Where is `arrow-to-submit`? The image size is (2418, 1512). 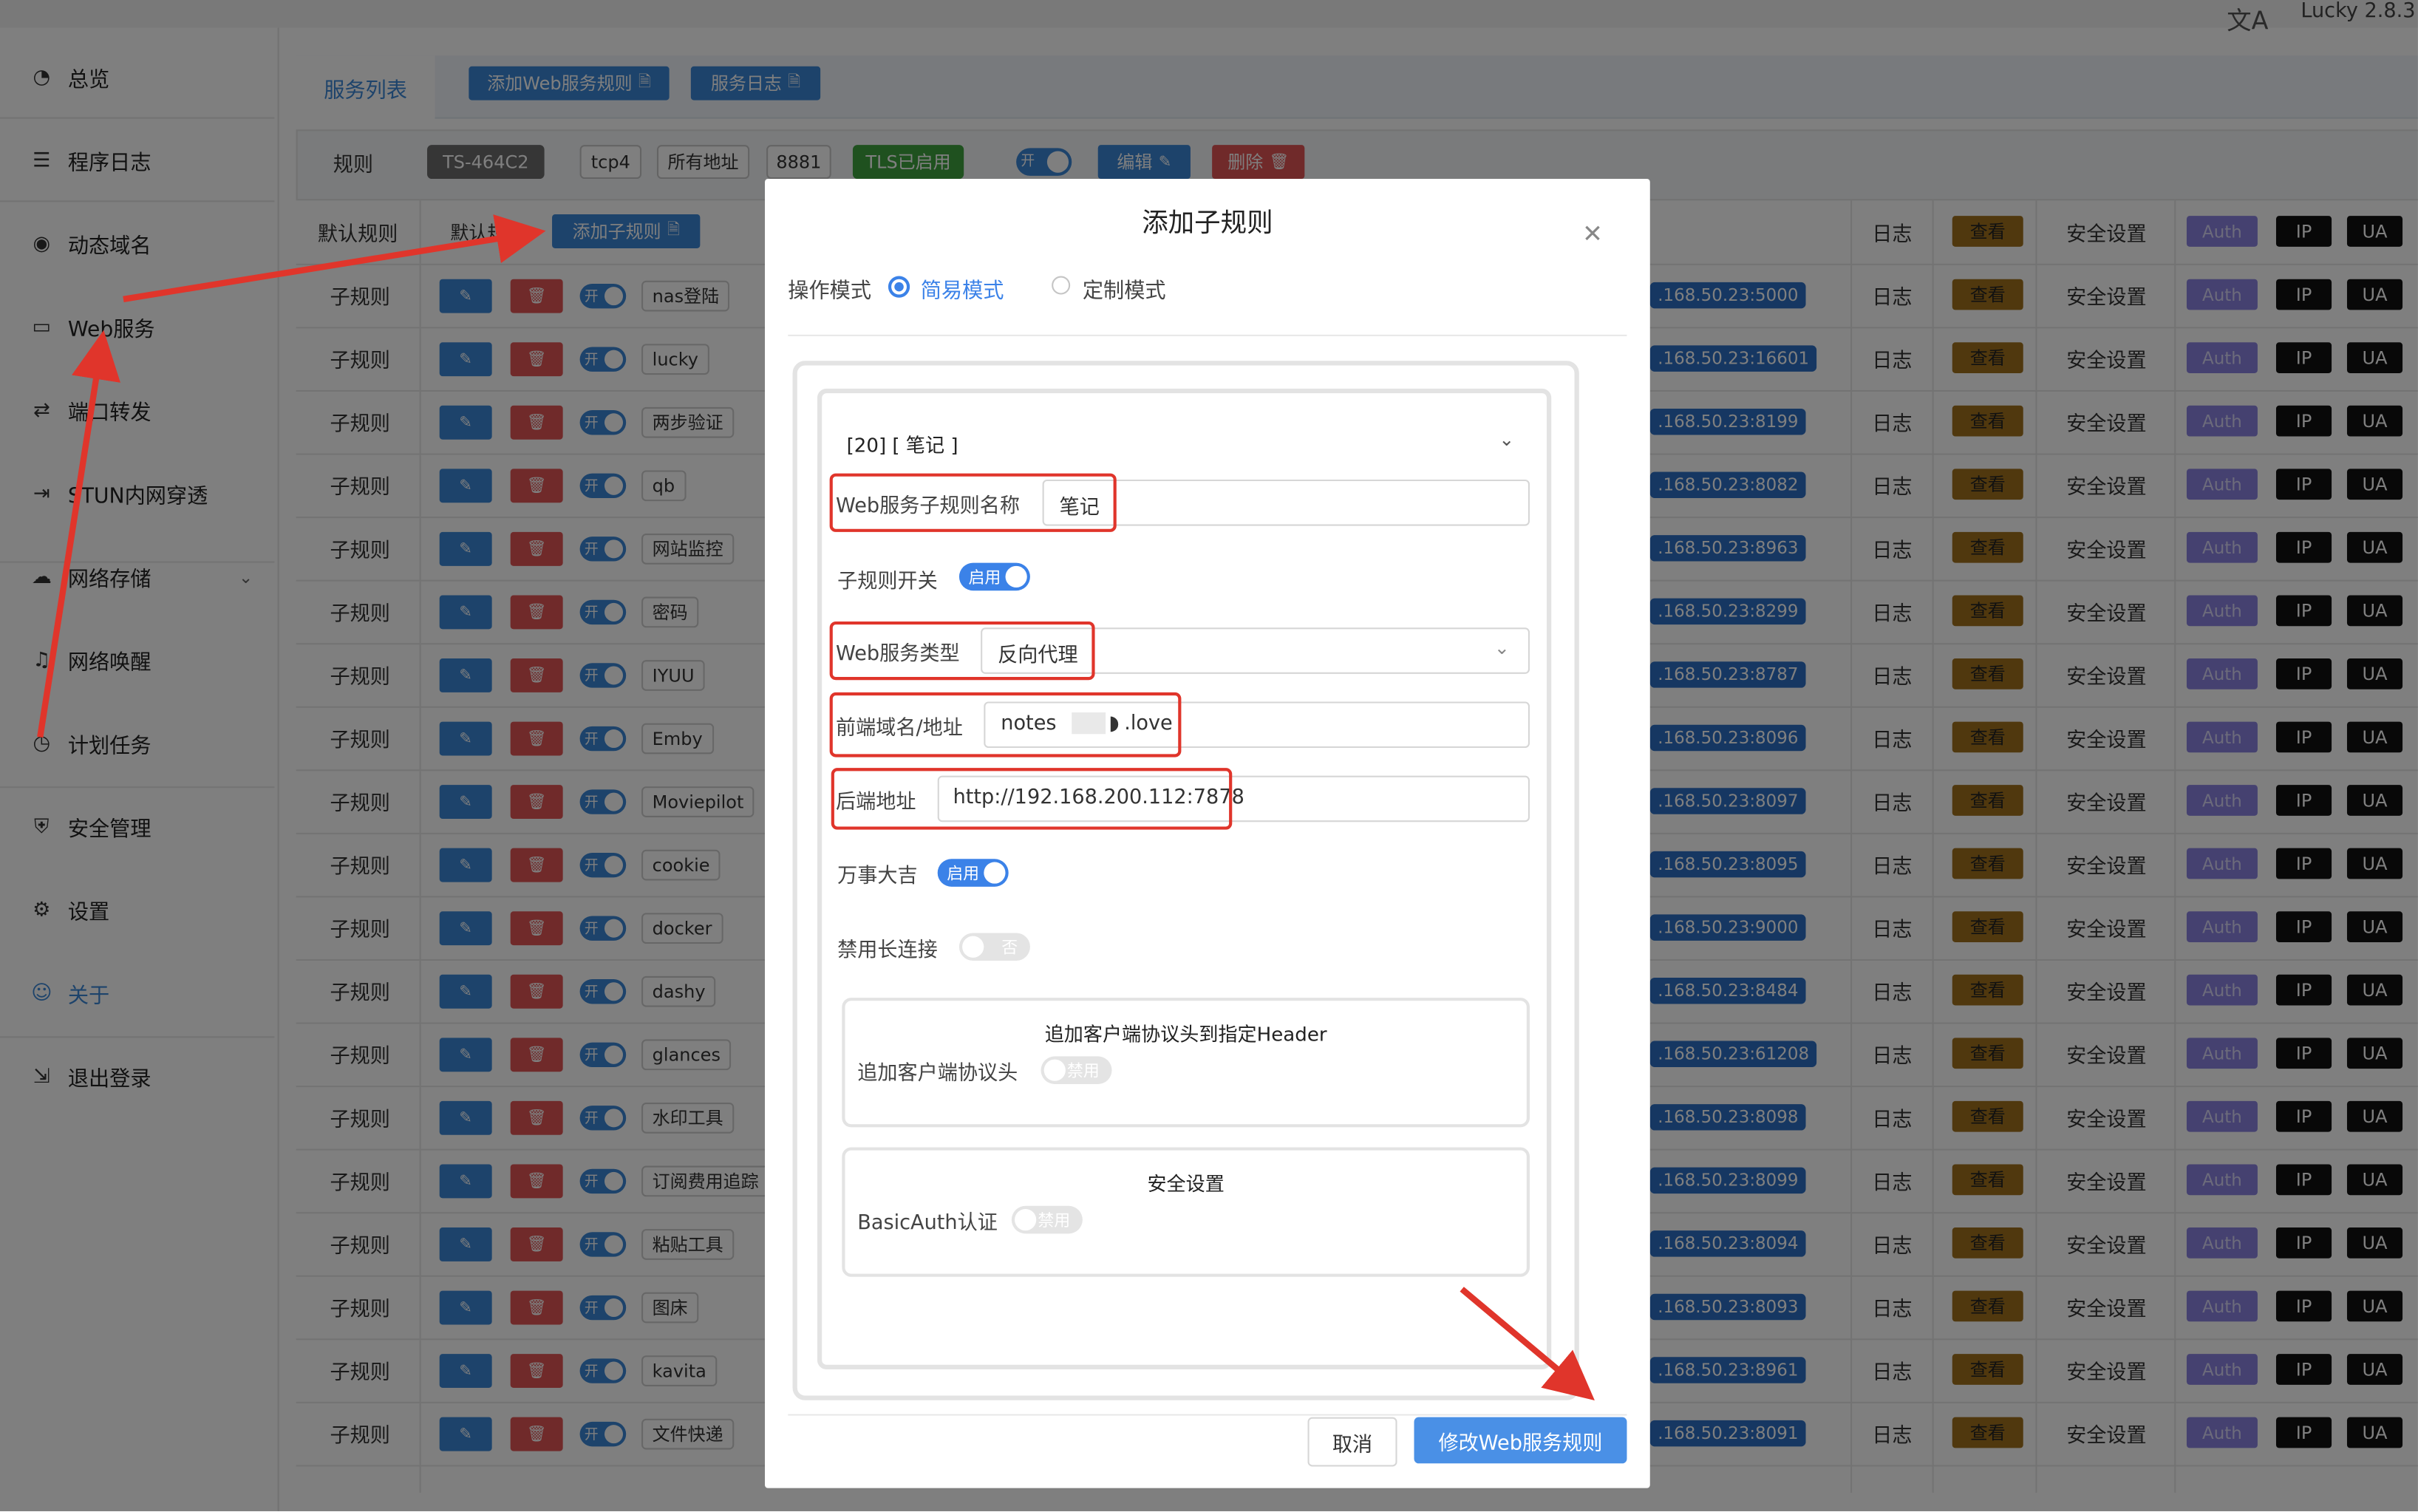
arrow-to-submit is located at coordinates (1527, 1344).